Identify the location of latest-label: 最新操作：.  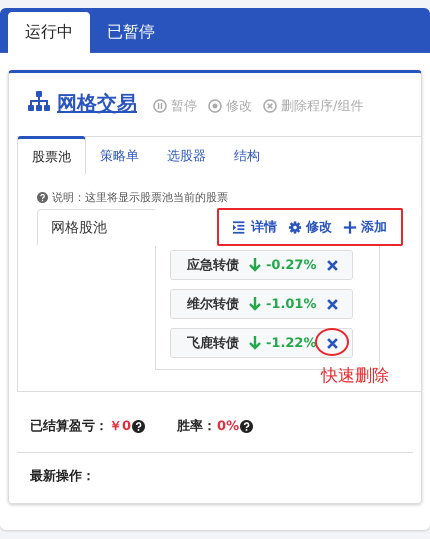
(62, 476).